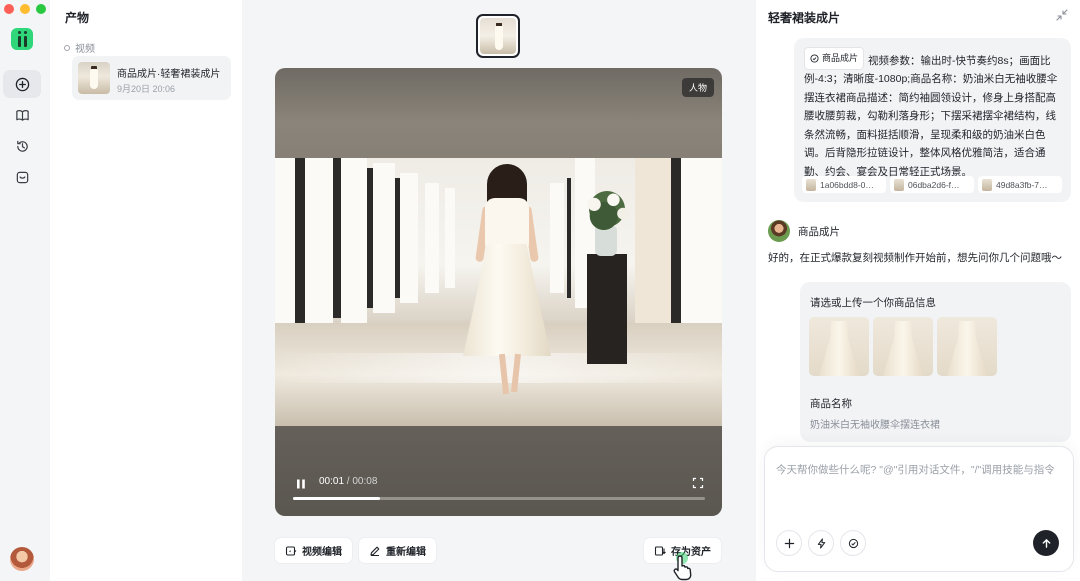 Image resolution: width=1080 pixels, height=581 pixels. I want to click on player-tag: 人物, so click(697, 87).